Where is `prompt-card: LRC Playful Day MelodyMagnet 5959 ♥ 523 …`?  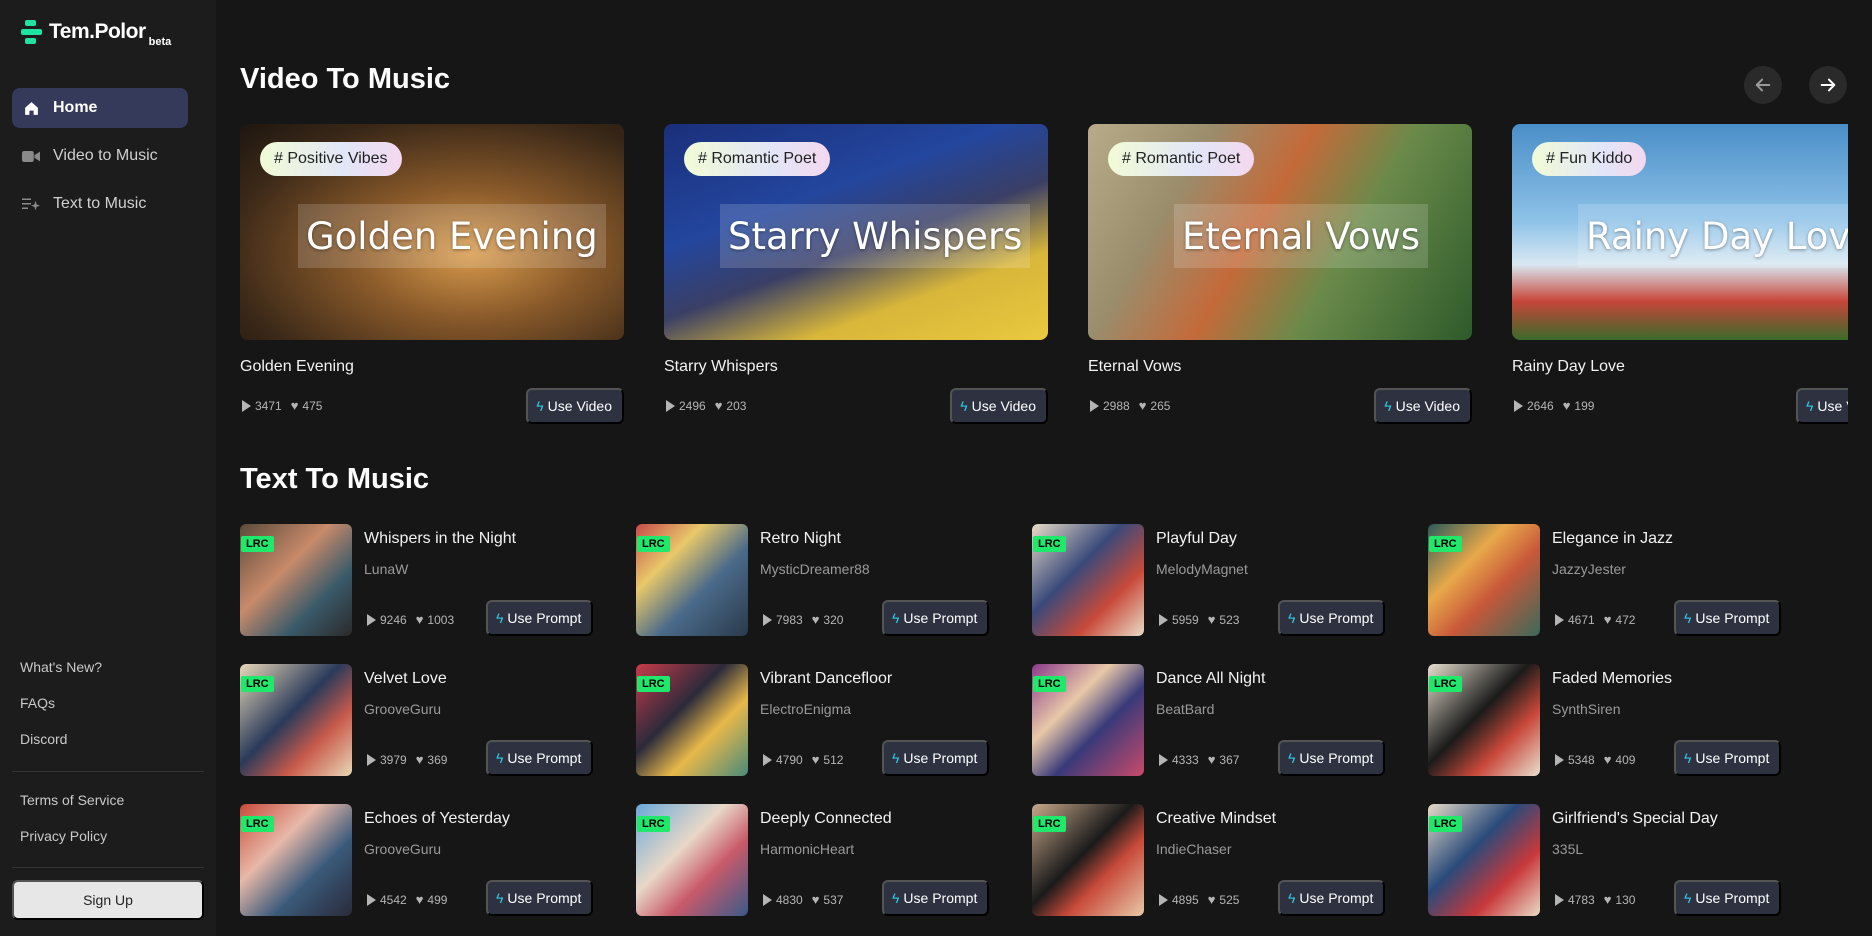 prompt-card: LRC Playful Day MelodyMagnet 5959 ♥ 523 … is located at coordinates (1212, 580).